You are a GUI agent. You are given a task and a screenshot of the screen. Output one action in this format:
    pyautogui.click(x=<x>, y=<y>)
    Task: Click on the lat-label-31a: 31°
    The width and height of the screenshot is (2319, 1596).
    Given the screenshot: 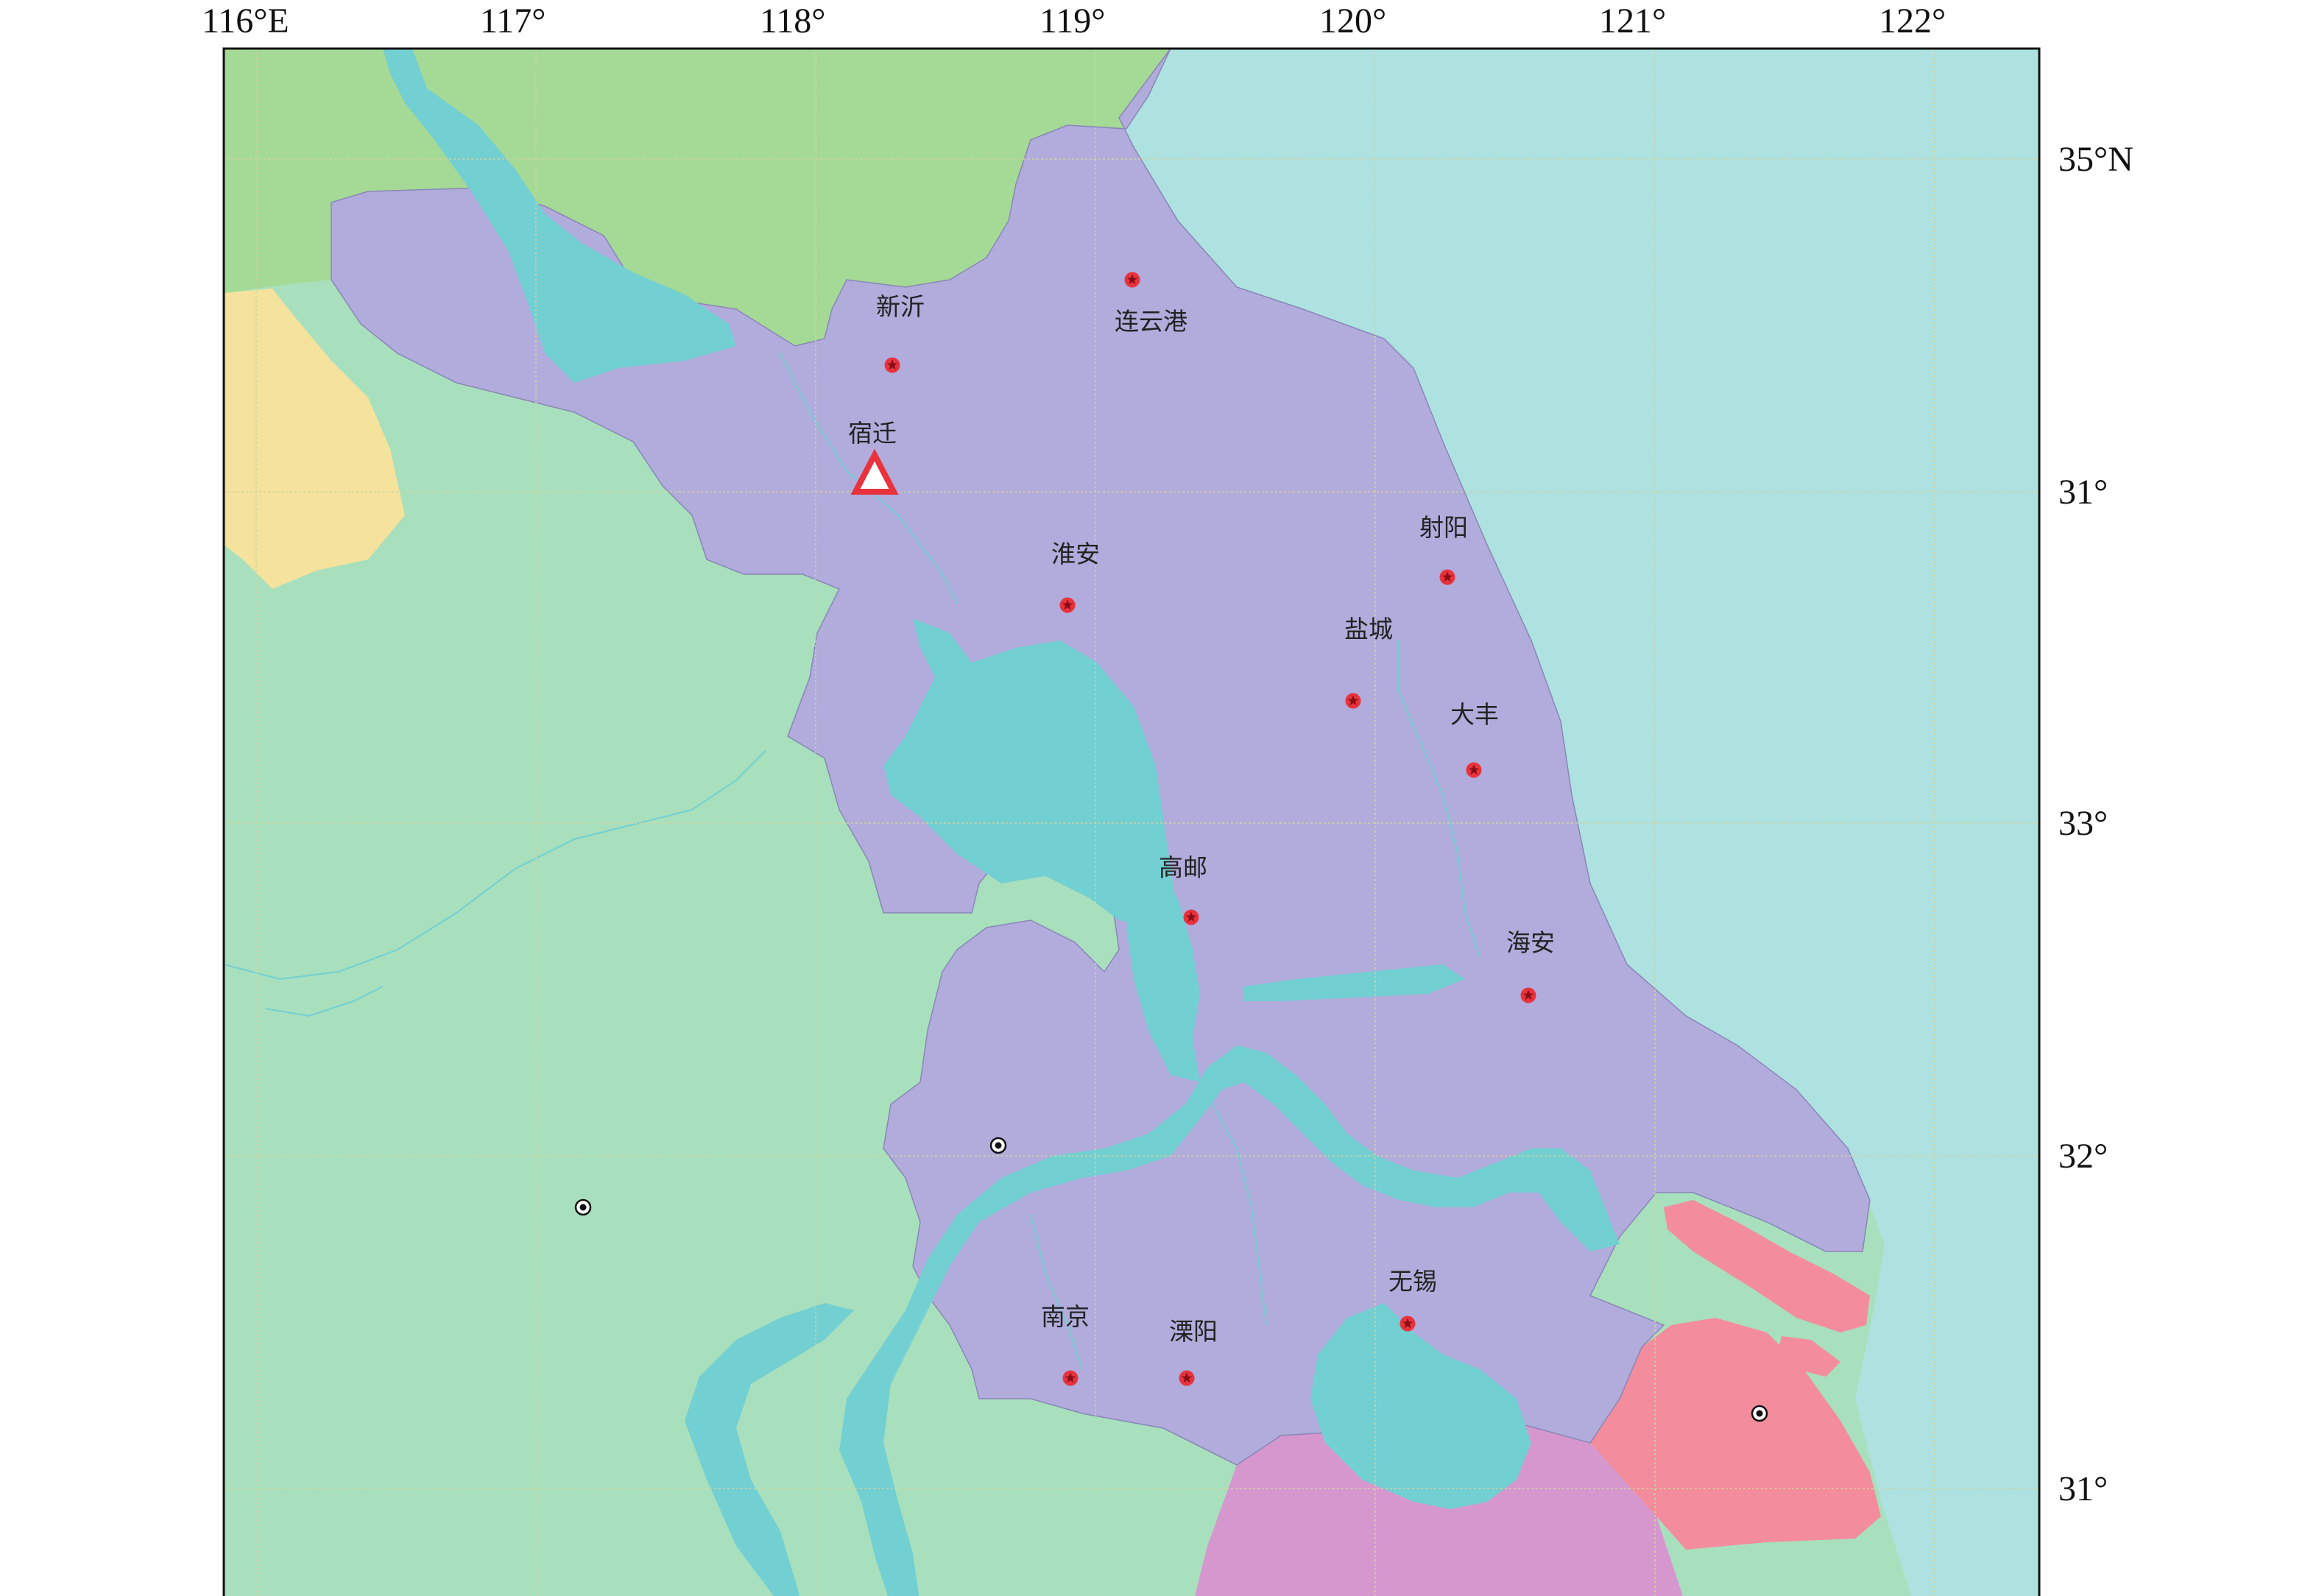 What is the action you would take?
    pyautogui.click(x=2083, y=492)
    